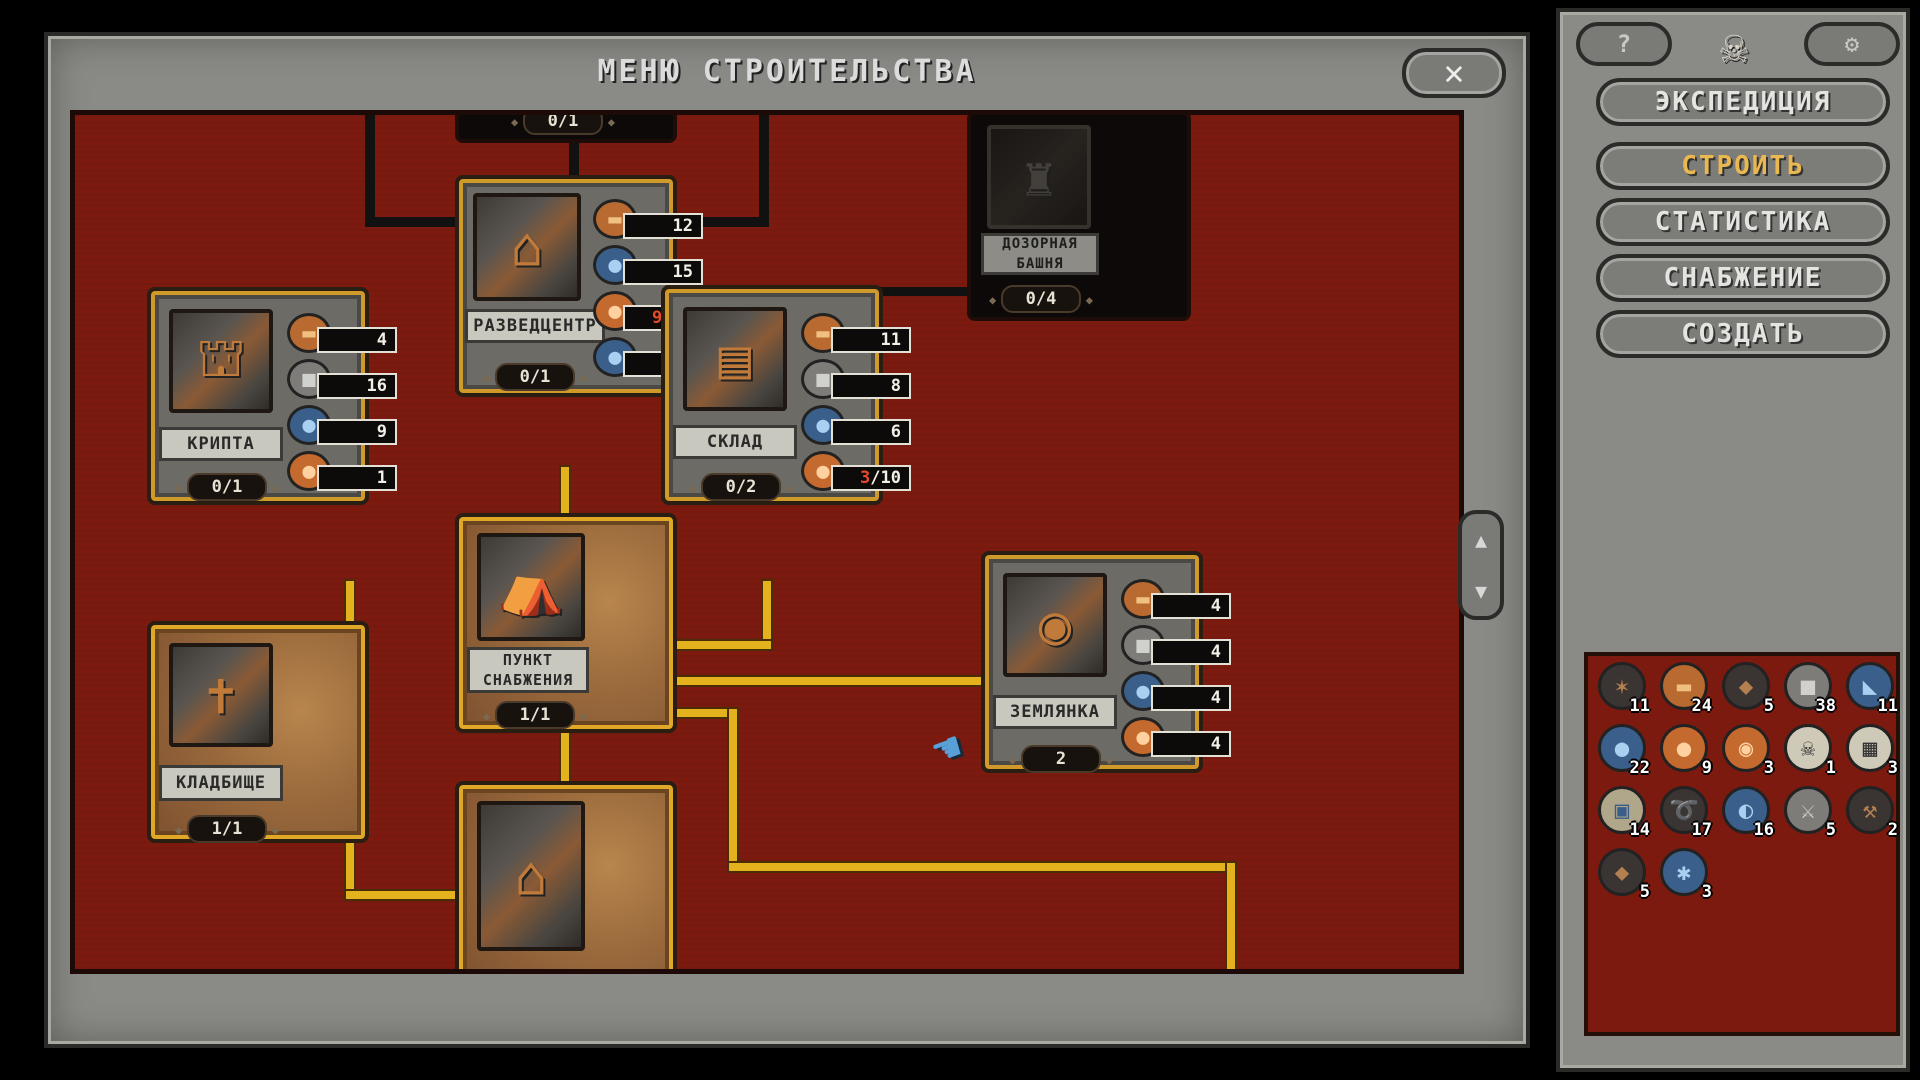  What do you see at coordinates (1743, 222) in the screenshot?
I see `menu-statistics-button: СТАТИСТИКА` at bounding box center [1743, 222].